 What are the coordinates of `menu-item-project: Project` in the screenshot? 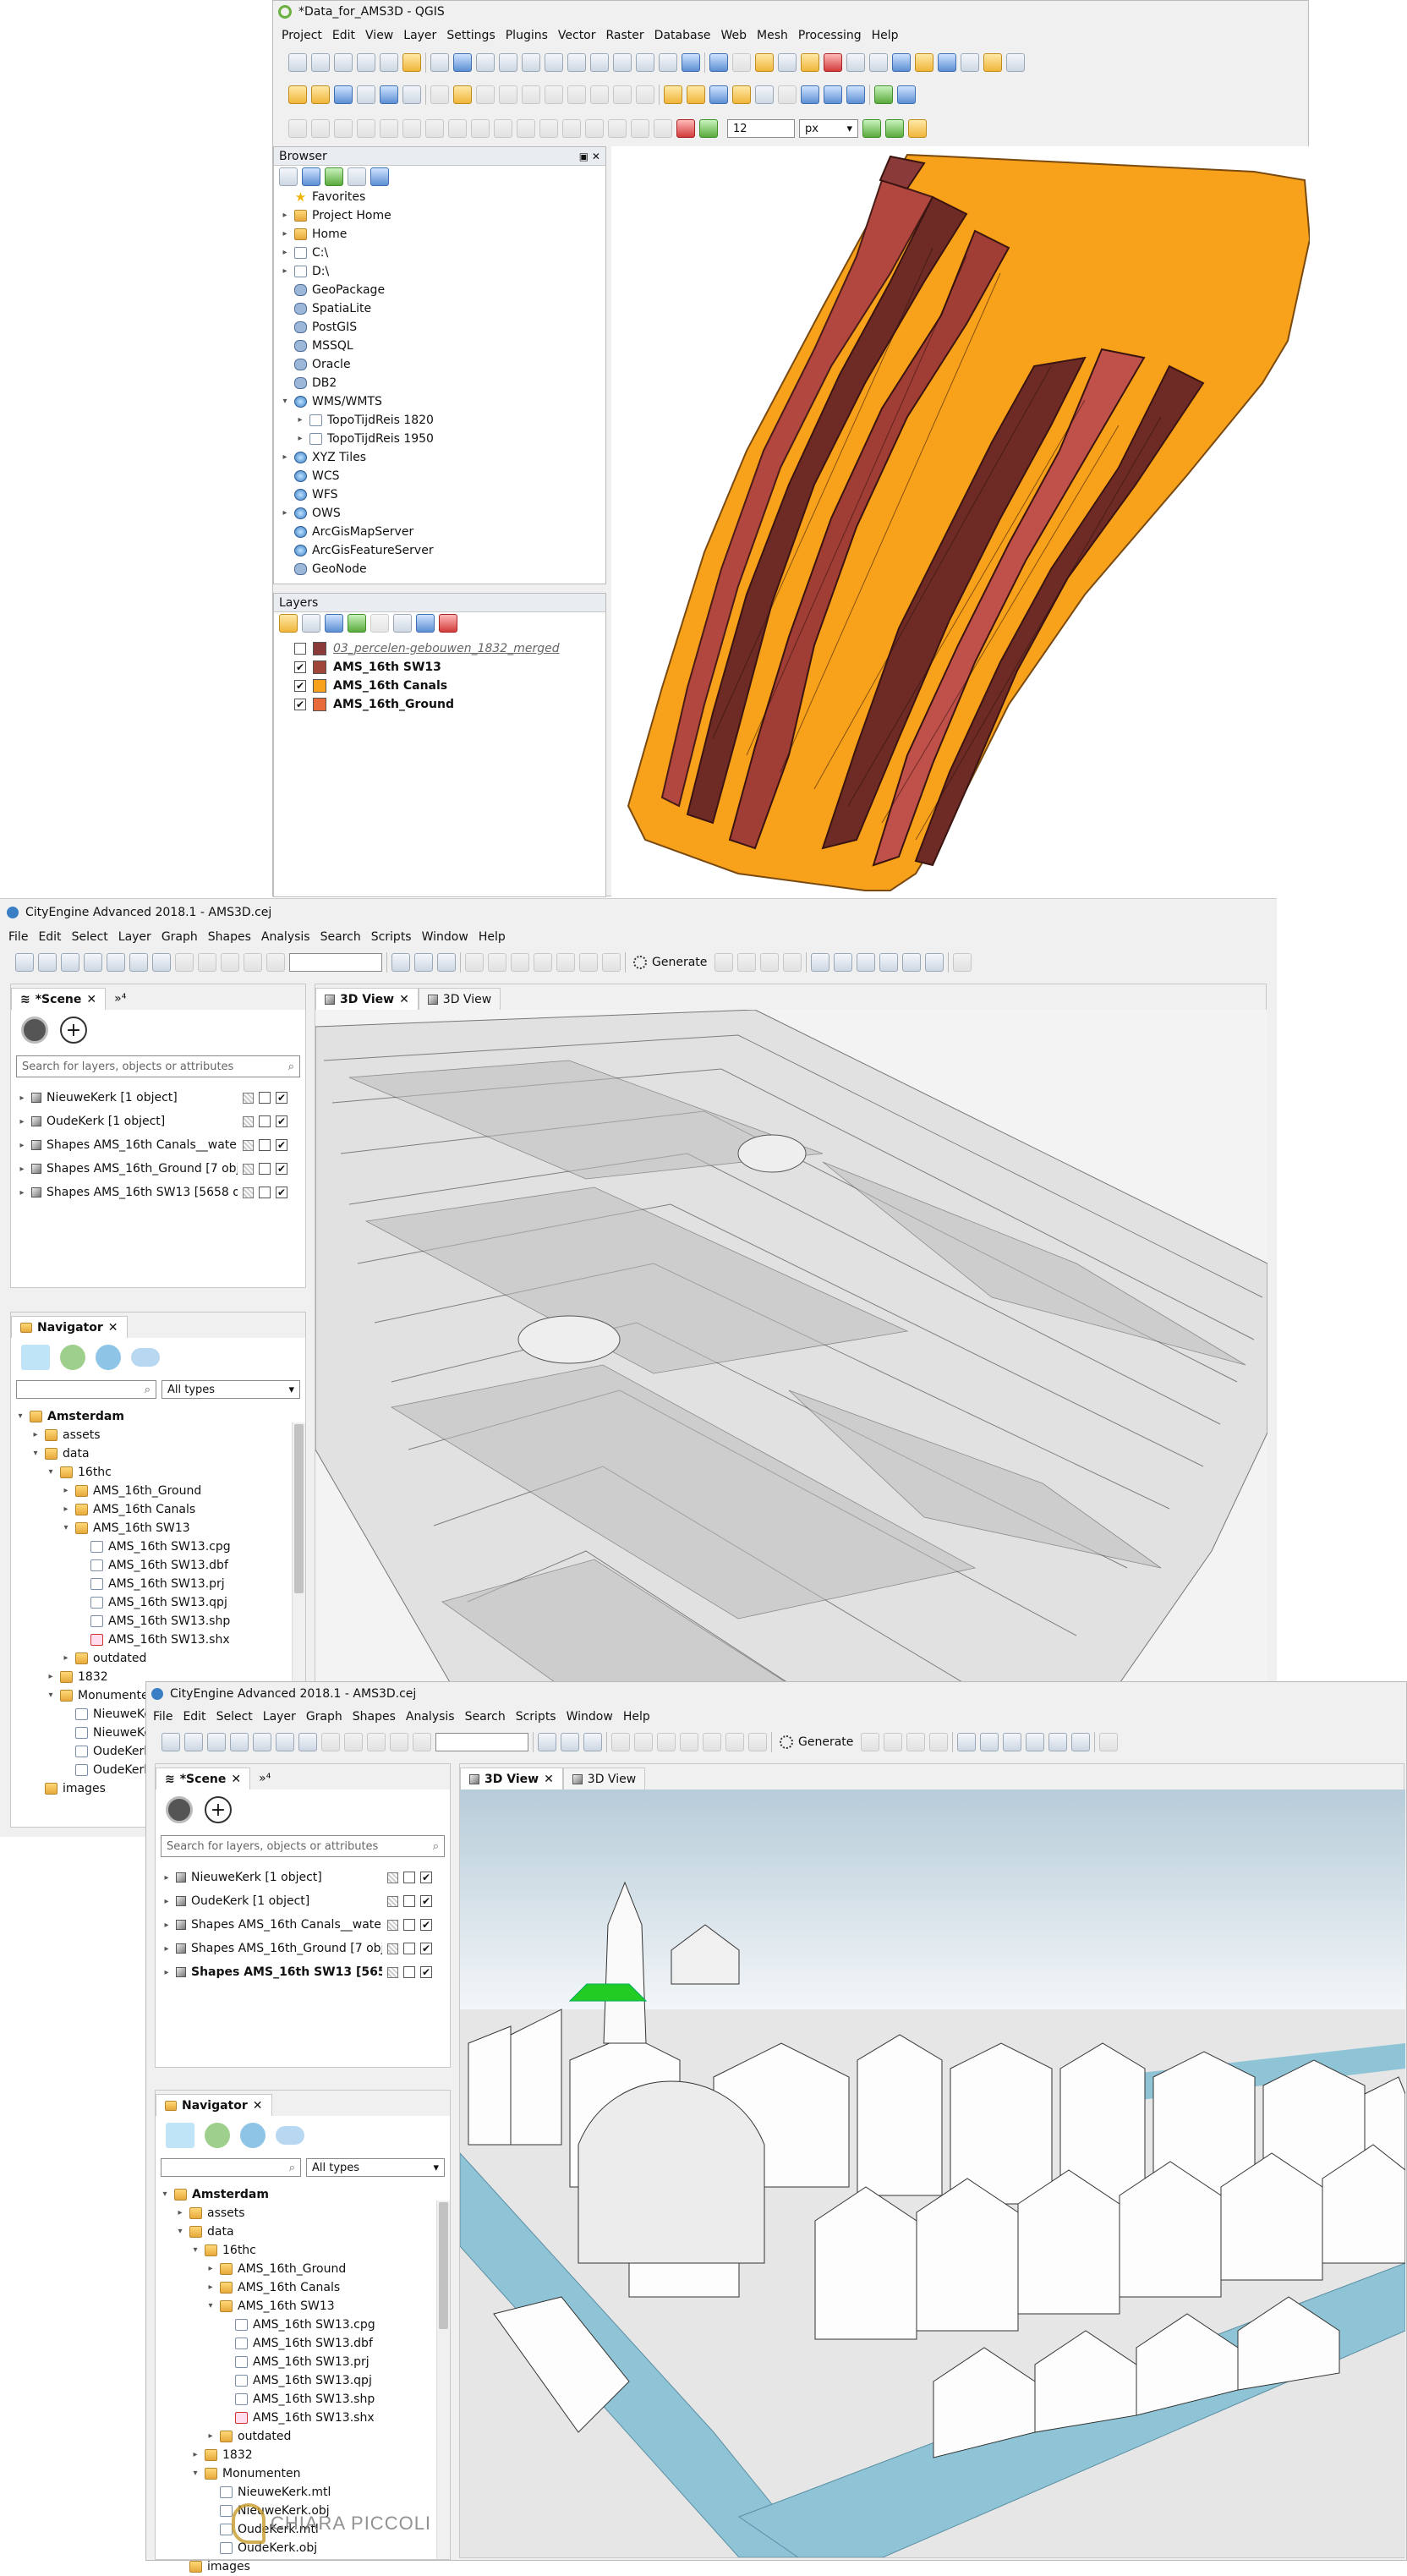 It's located at (301, 35).